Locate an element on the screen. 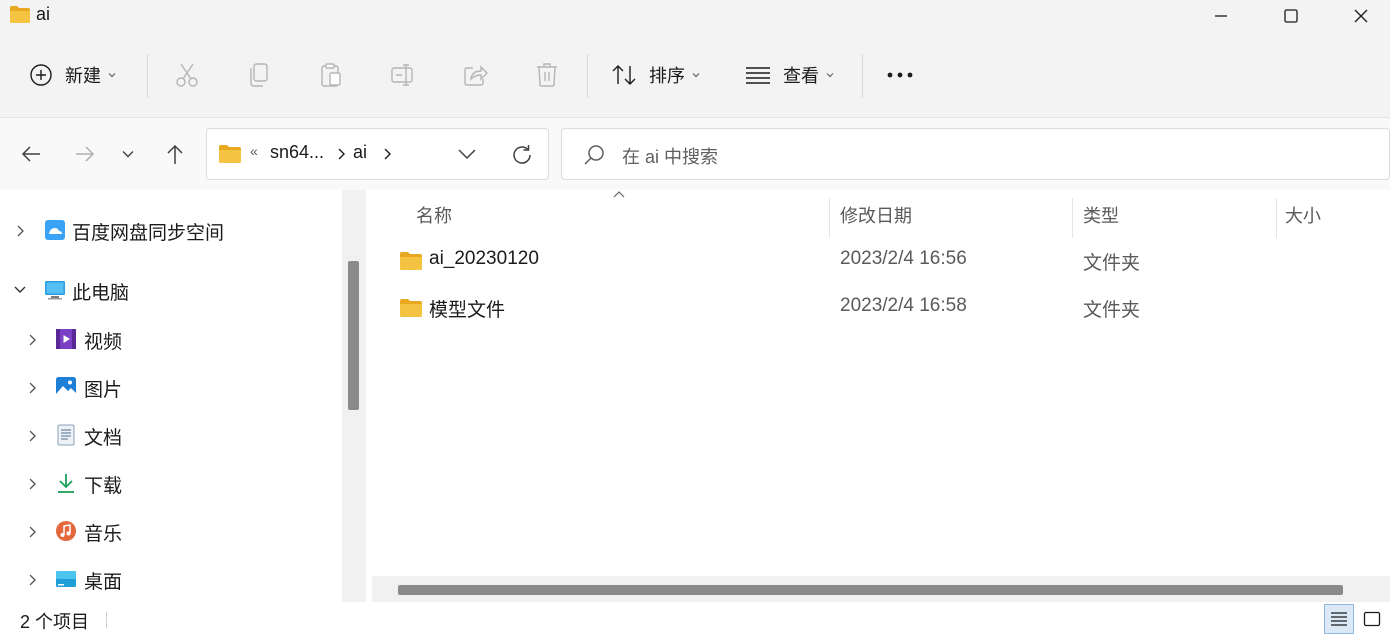 This screenshot has height=635, width=1390. more-icon is located at coordinates (900, 75).